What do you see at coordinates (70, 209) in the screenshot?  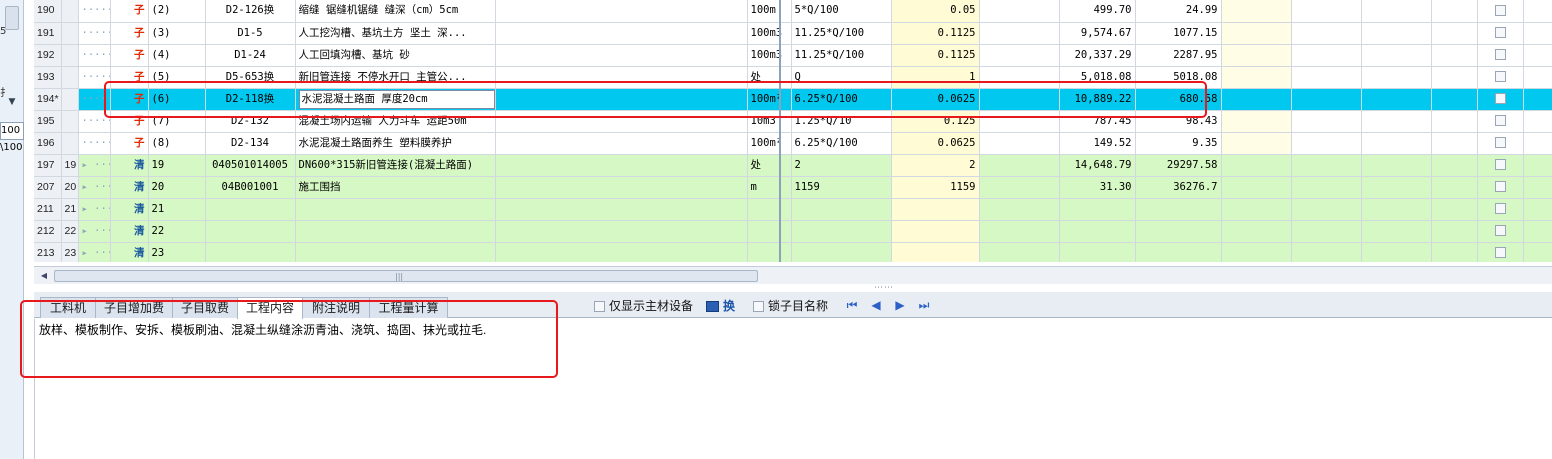 I see `row-serial: 21` at bounding box center [70, 209].